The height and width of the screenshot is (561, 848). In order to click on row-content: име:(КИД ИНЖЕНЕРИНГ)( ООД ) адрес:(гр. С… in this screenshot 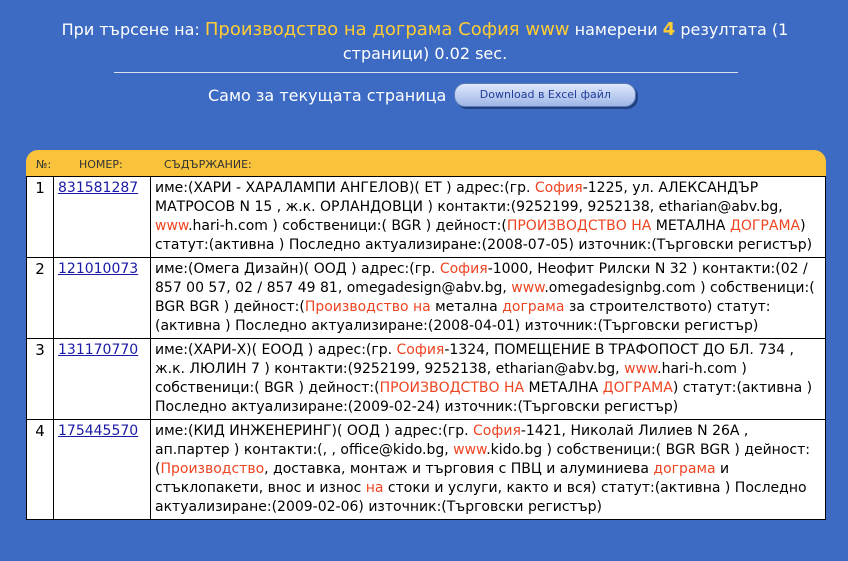, I will do `click(488, 469)`.